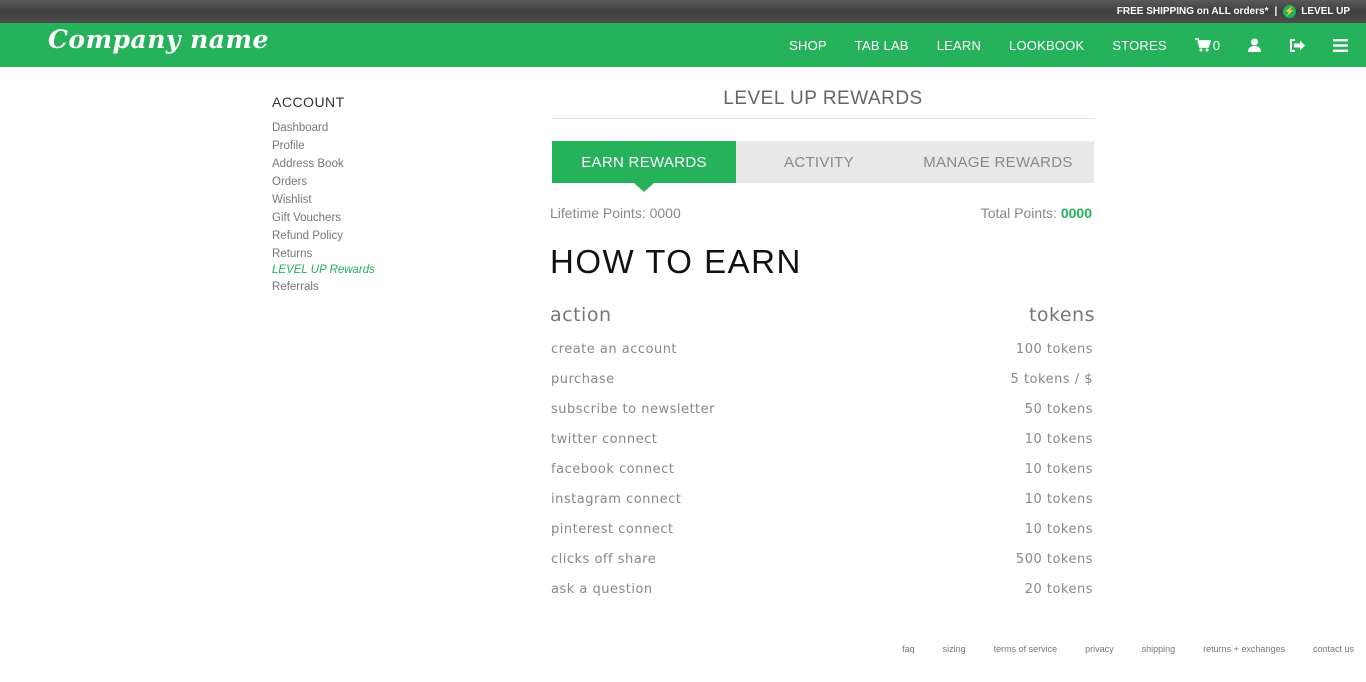 The width and height of the screenshot is (1366, 682). Describe the element at coordinates (633, 409) in the screenshot. I see `row-action: subscribe to newsletter` at that location.